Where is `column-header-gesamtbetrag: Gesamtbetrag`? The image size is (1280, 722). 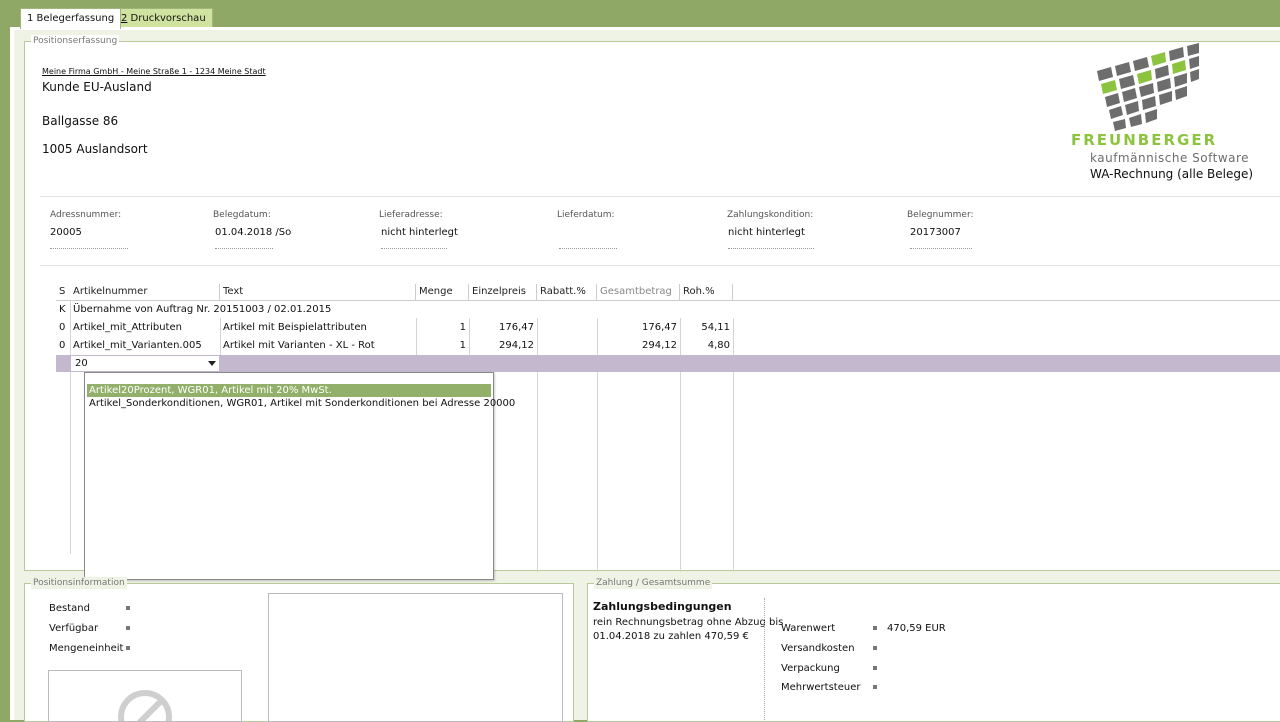
column-header-gesamtbetrag: Gesamtbetrag is located at coordinates (638, 292).